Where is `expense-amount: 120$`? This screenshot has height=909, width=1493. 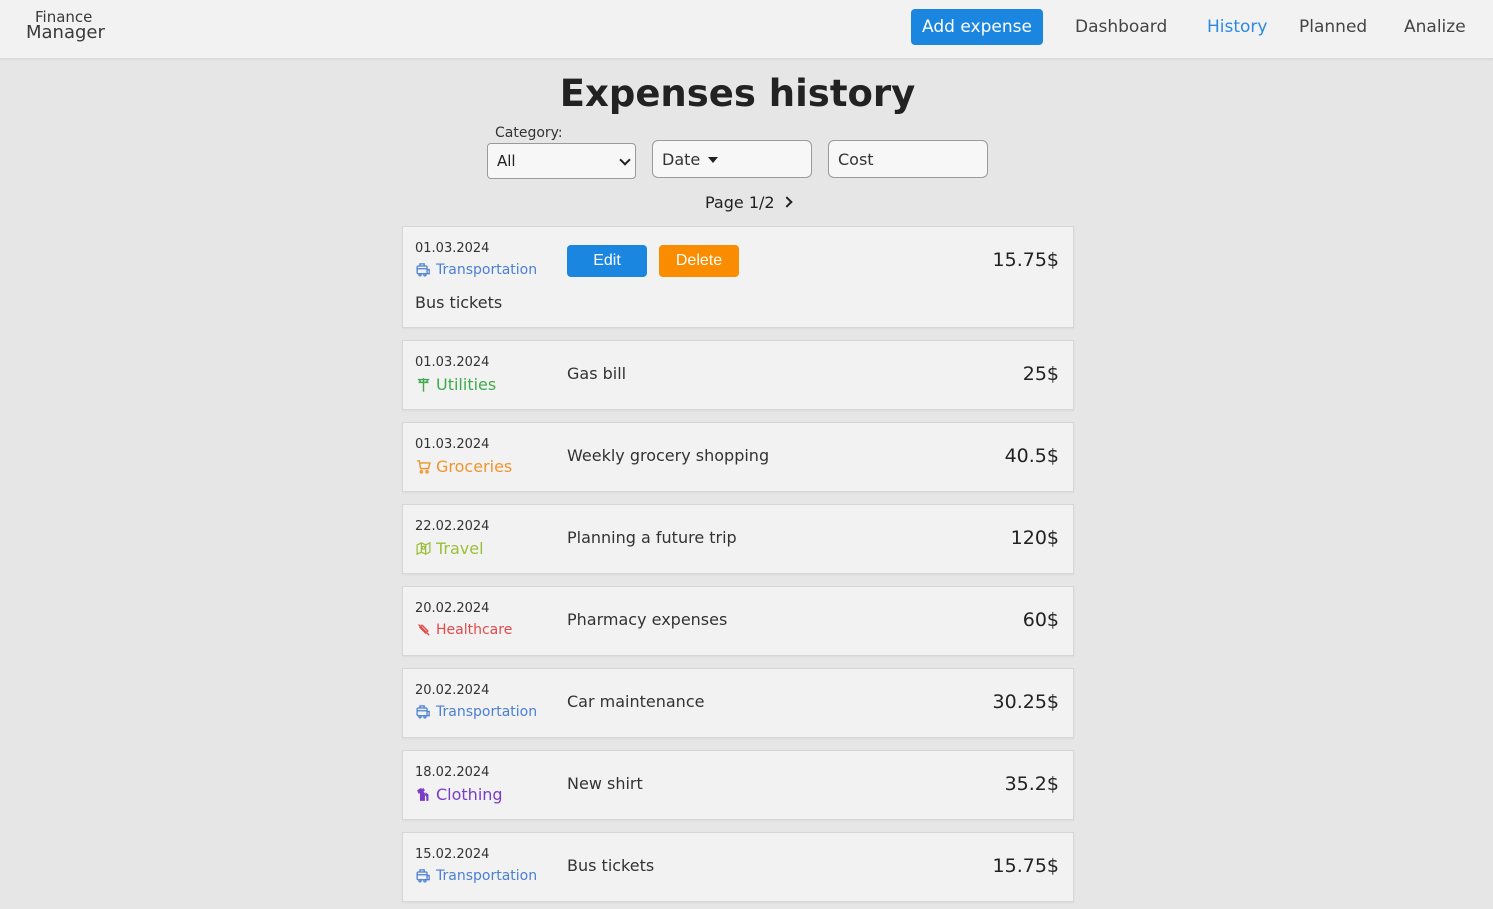
expense-amount: 120$ is located at coordinates (1034, 538).